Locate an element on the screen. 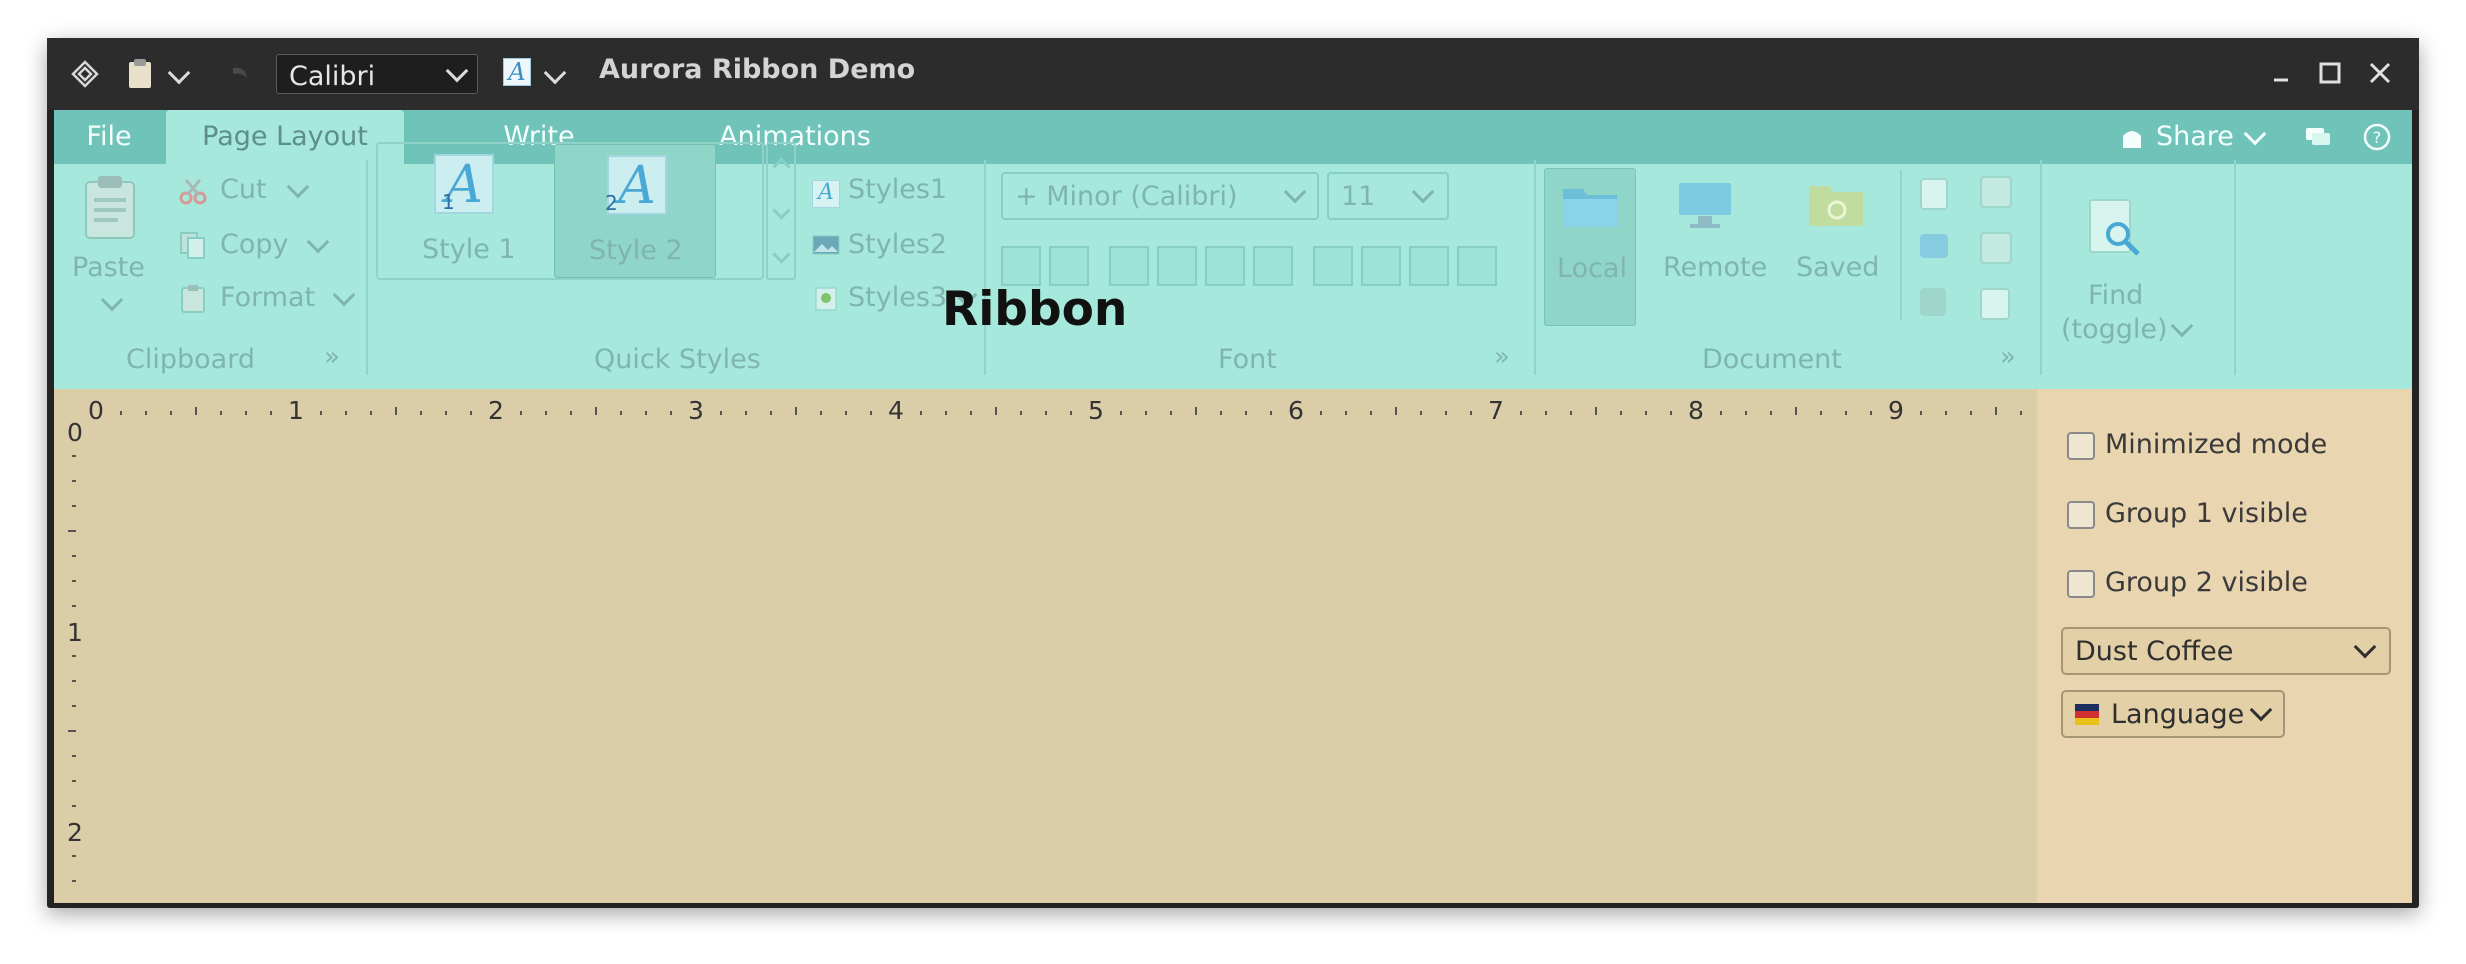 The image size is (2466, 964). style-2-label: Style 2 is located at coordinates (636, 250).